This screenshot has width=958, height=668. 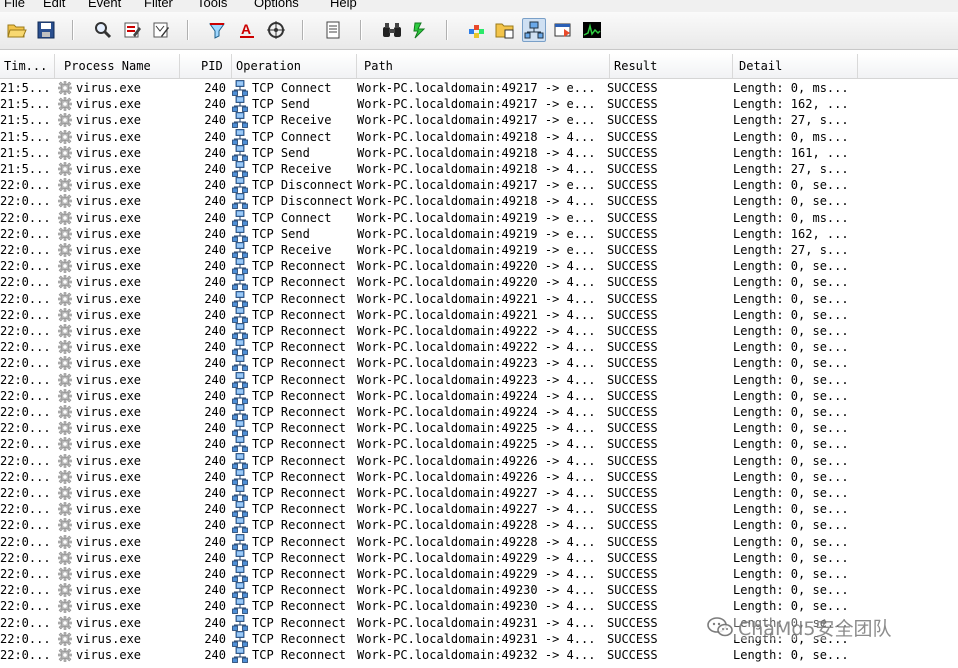 What do you see at coordinates (117, 66) in the screenshot?
I see `column-process-name: Process Name` at bounding box center [117, 66].